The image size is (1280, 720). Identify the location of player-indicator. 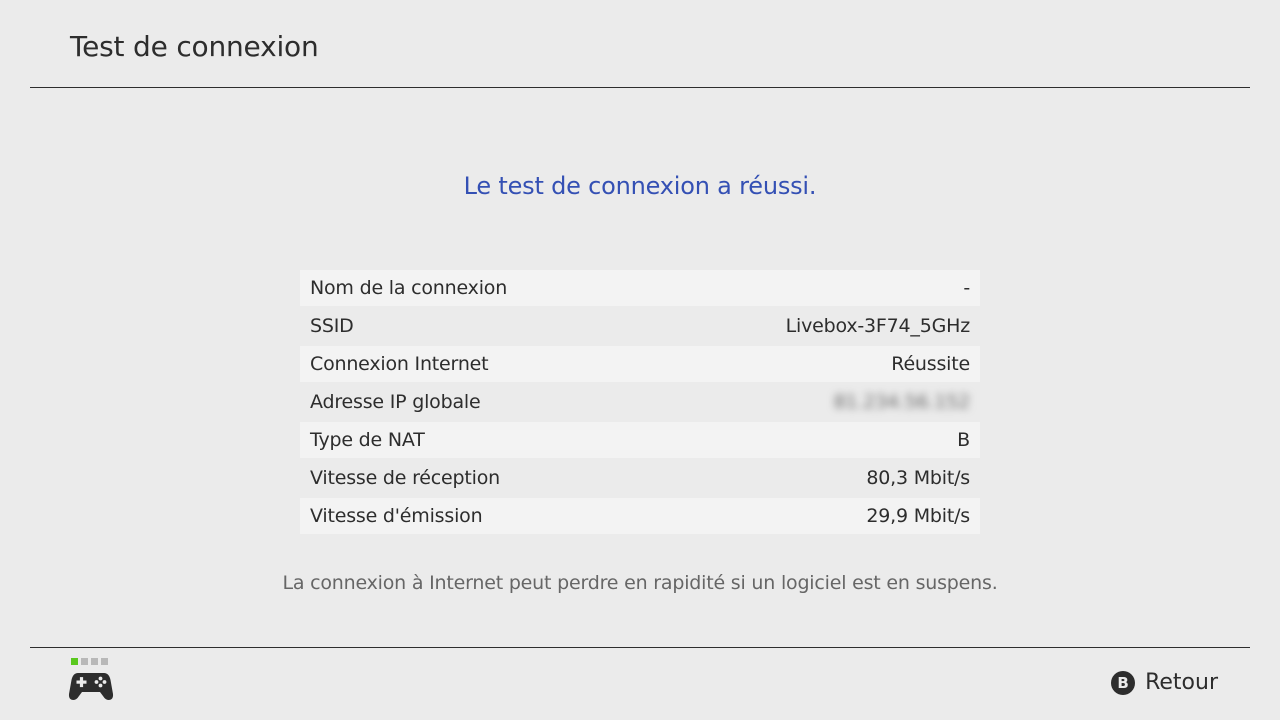
(93, 661).